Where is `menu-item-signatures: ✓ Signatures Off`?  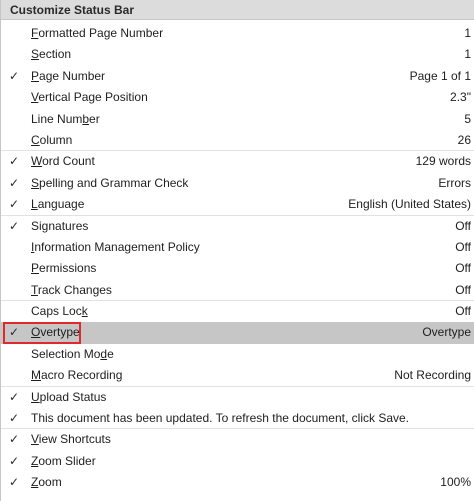
menu-item-signatures: ✓ Signatures Off is located at coordinates (237, 226).